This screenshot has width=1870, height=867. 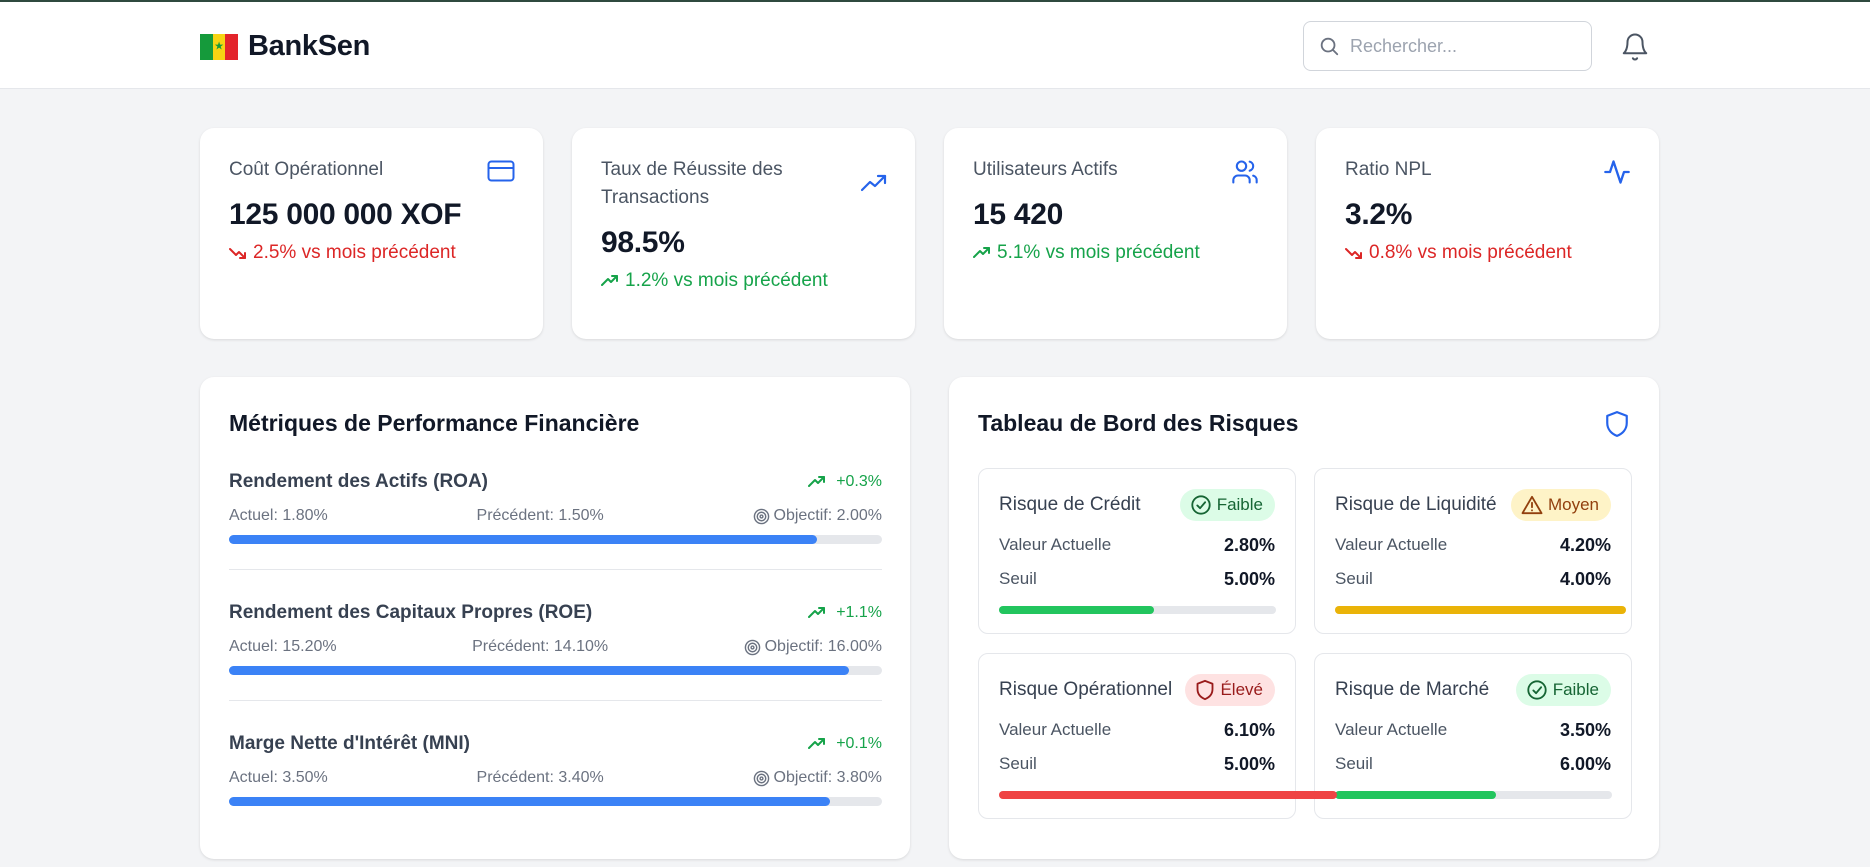 What do you see at coordinates (1138, 423) in the screenshot?
I see `panel-title: Tableau de Bord des Risques` at bounding box center [1138, 423].